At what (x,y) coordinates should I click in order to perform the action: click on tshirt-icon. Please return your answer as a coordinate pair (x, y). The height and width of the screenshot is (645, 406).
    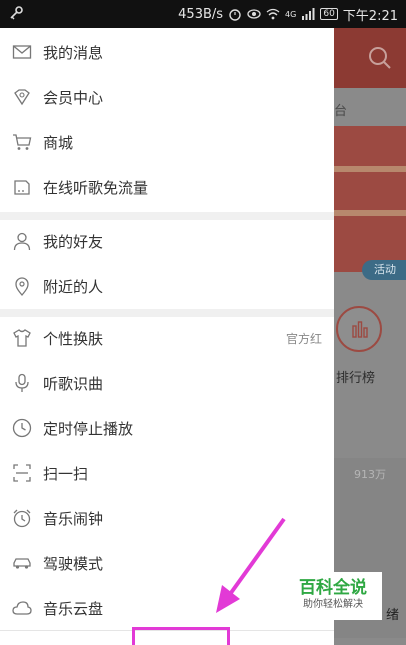
    Looking at the image, I should click on (22, 338).